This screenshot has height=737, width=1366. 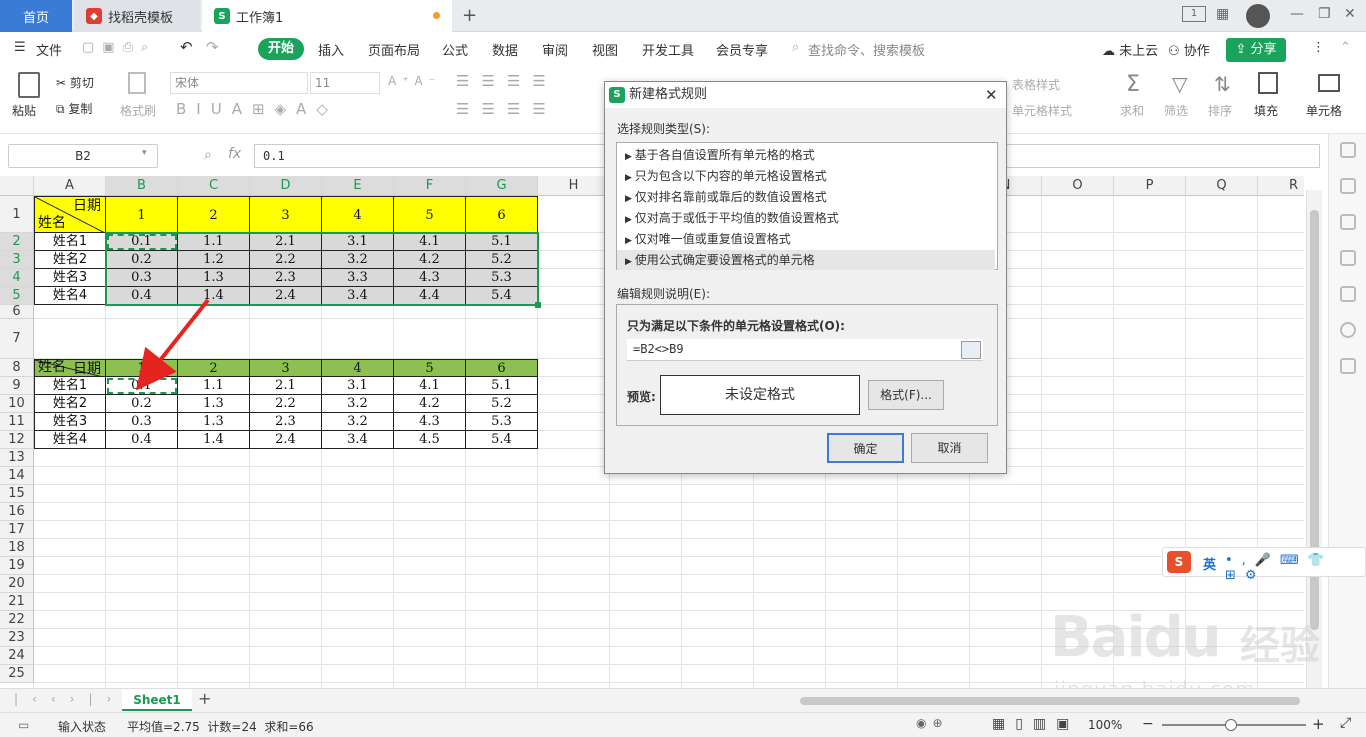 What do you see at coordinates (70, 242) in the screenshot?
I see `name-cell: 姓名1` at bounding box center [70, 242].